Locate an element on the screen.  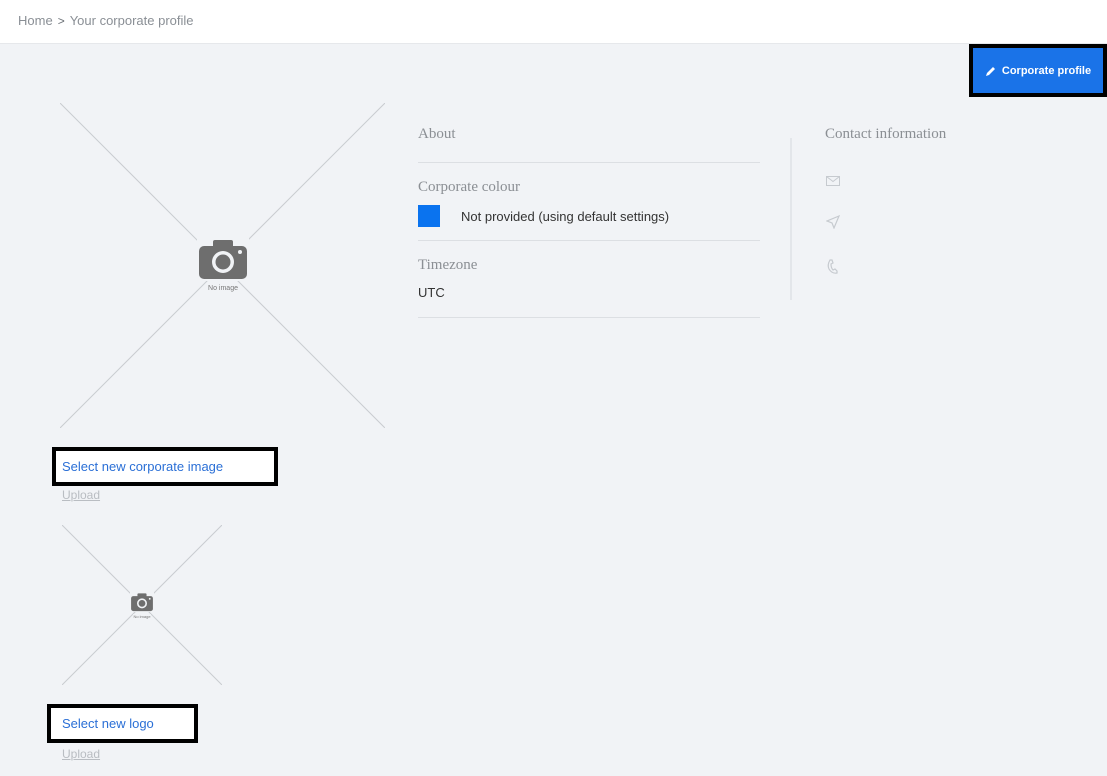
upload-logo-link: Upload is located at coordinates (81, 754).